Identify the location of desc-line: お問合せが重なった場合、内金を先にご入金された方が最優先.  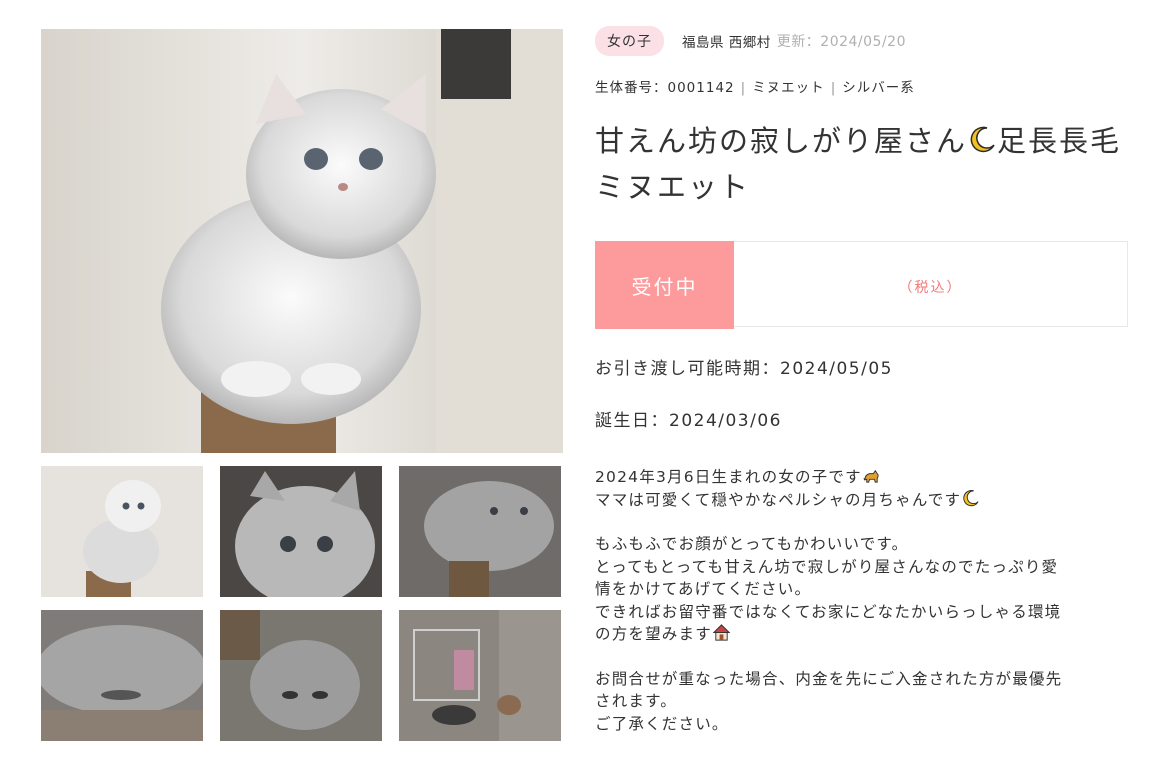
(829, 678).